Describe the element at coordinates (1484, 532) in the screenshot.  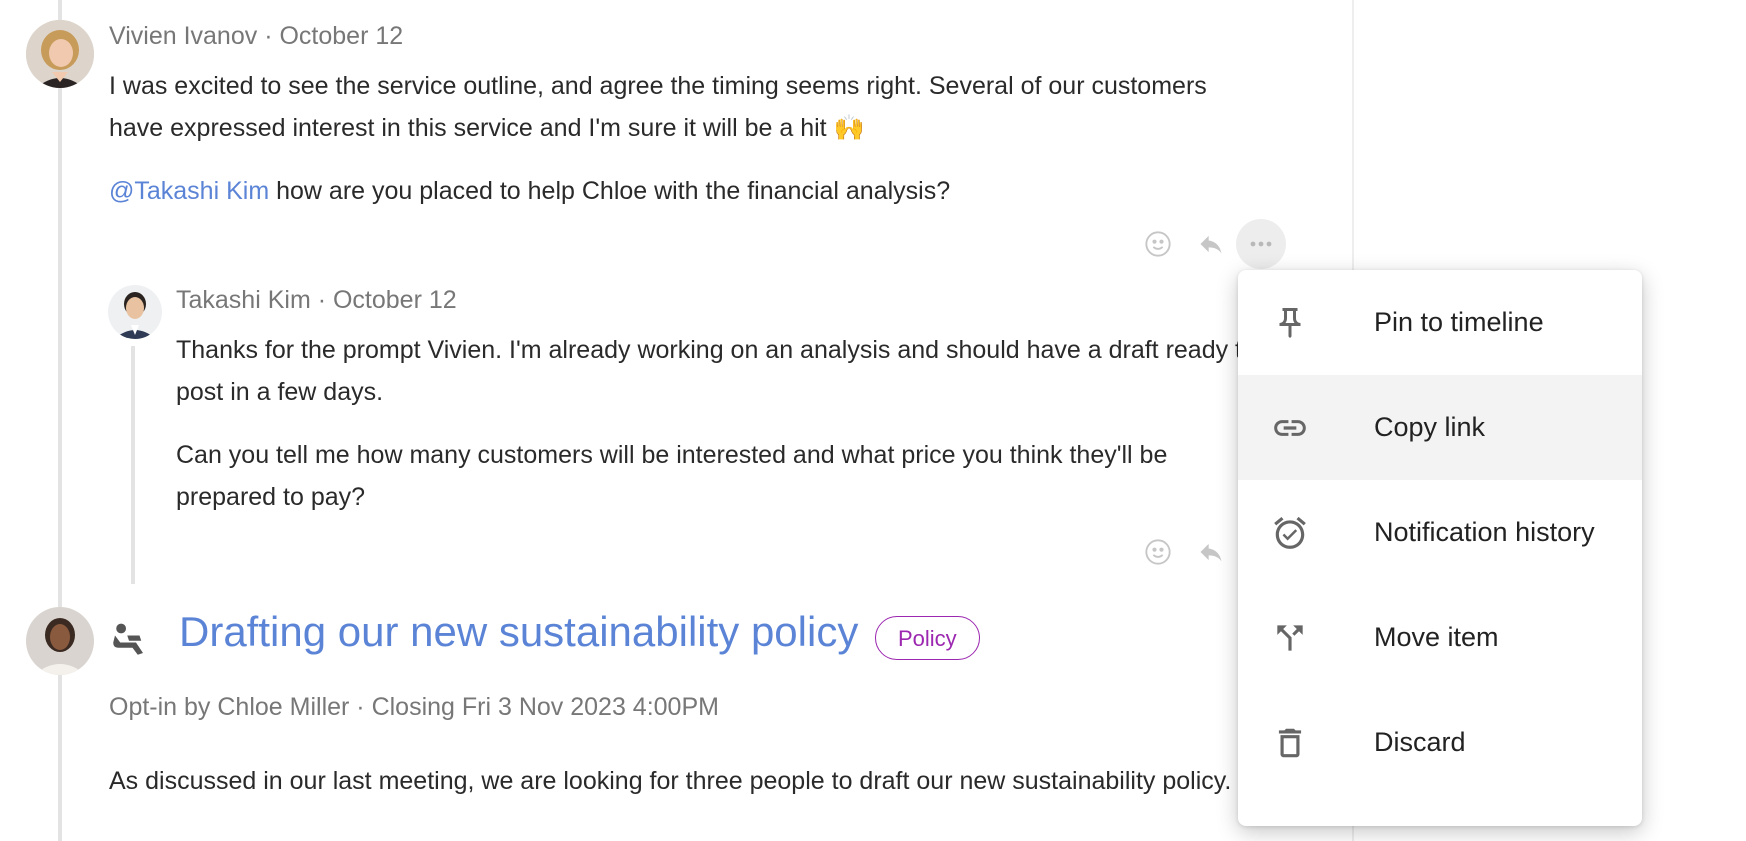
I see `menu-item-label: Notification history` at that location.